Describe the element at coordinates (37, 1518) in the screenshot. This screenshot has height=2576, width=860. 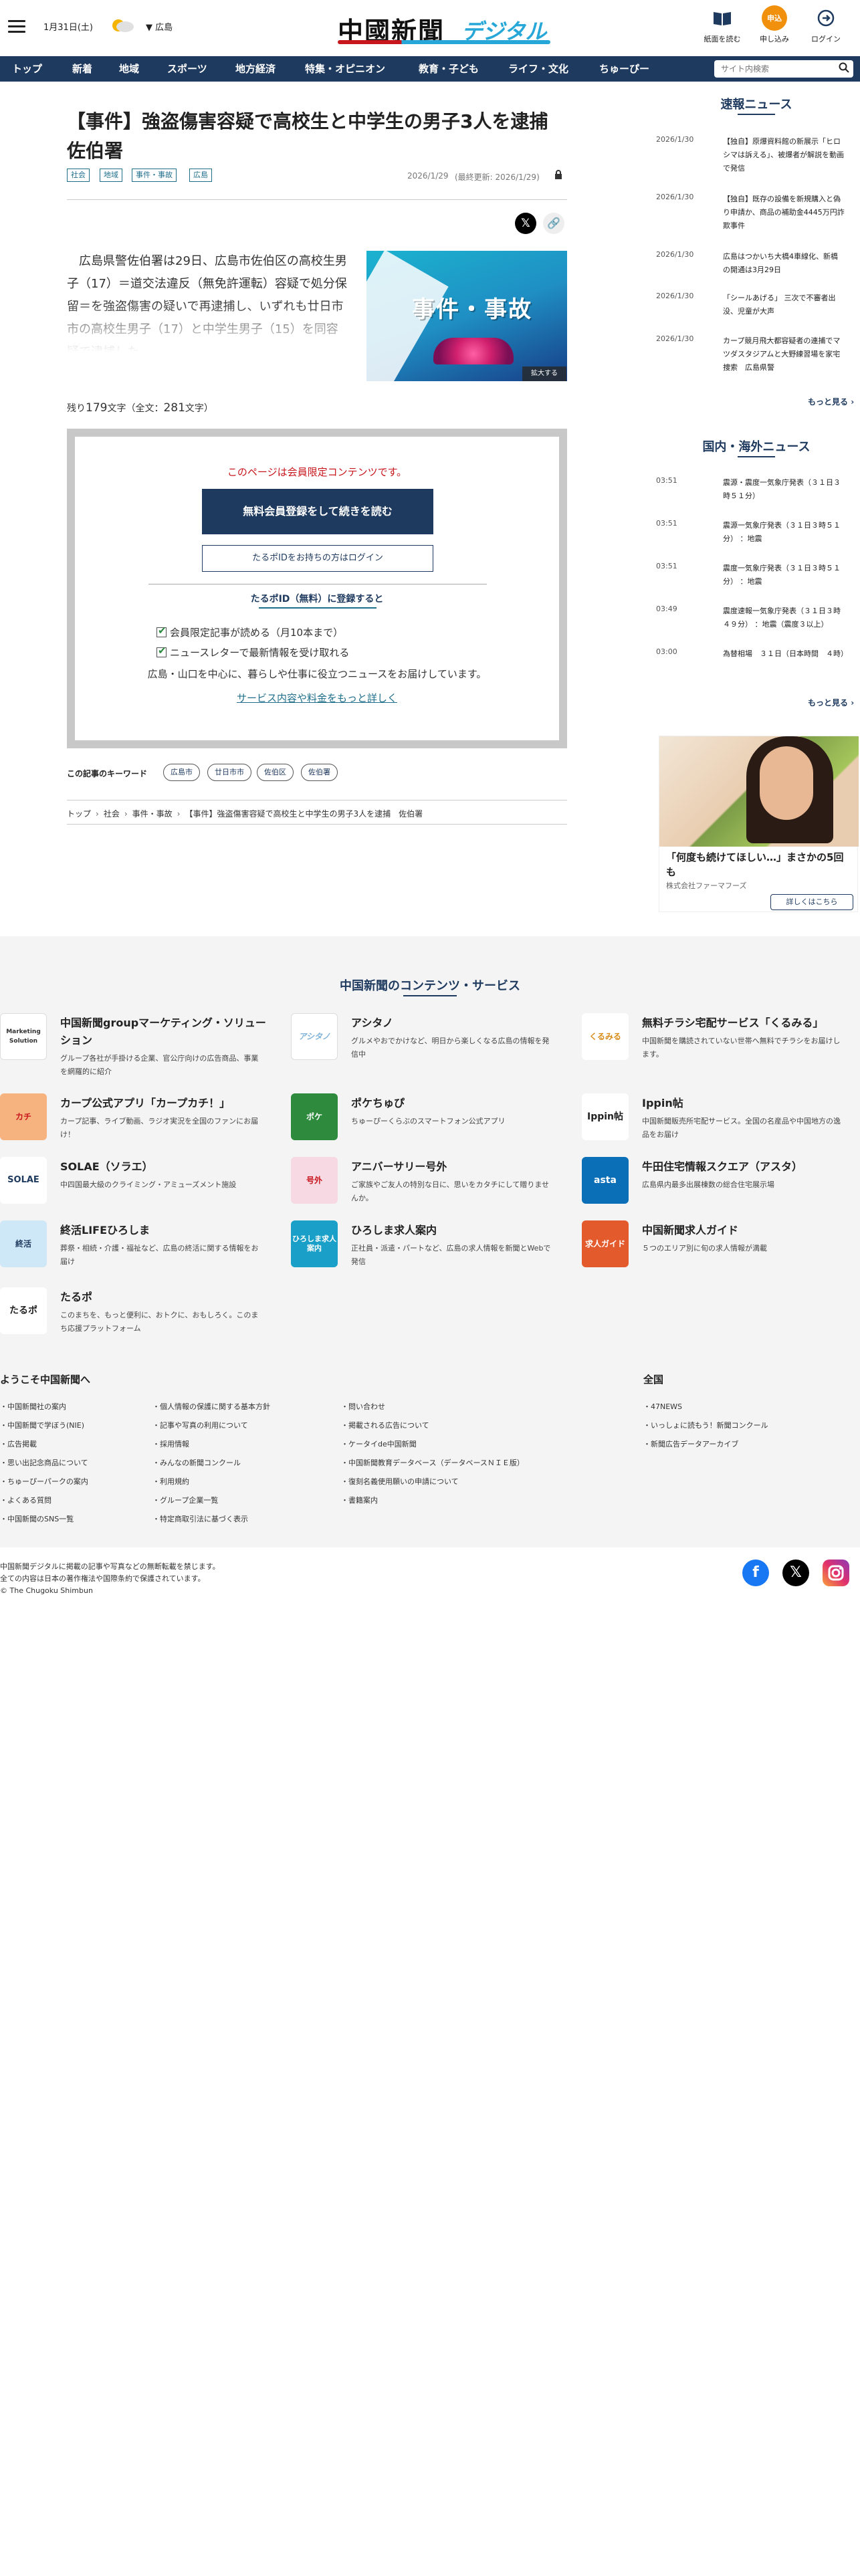
I see `footer-link: 中国新聞のSNS一覧` at that location.